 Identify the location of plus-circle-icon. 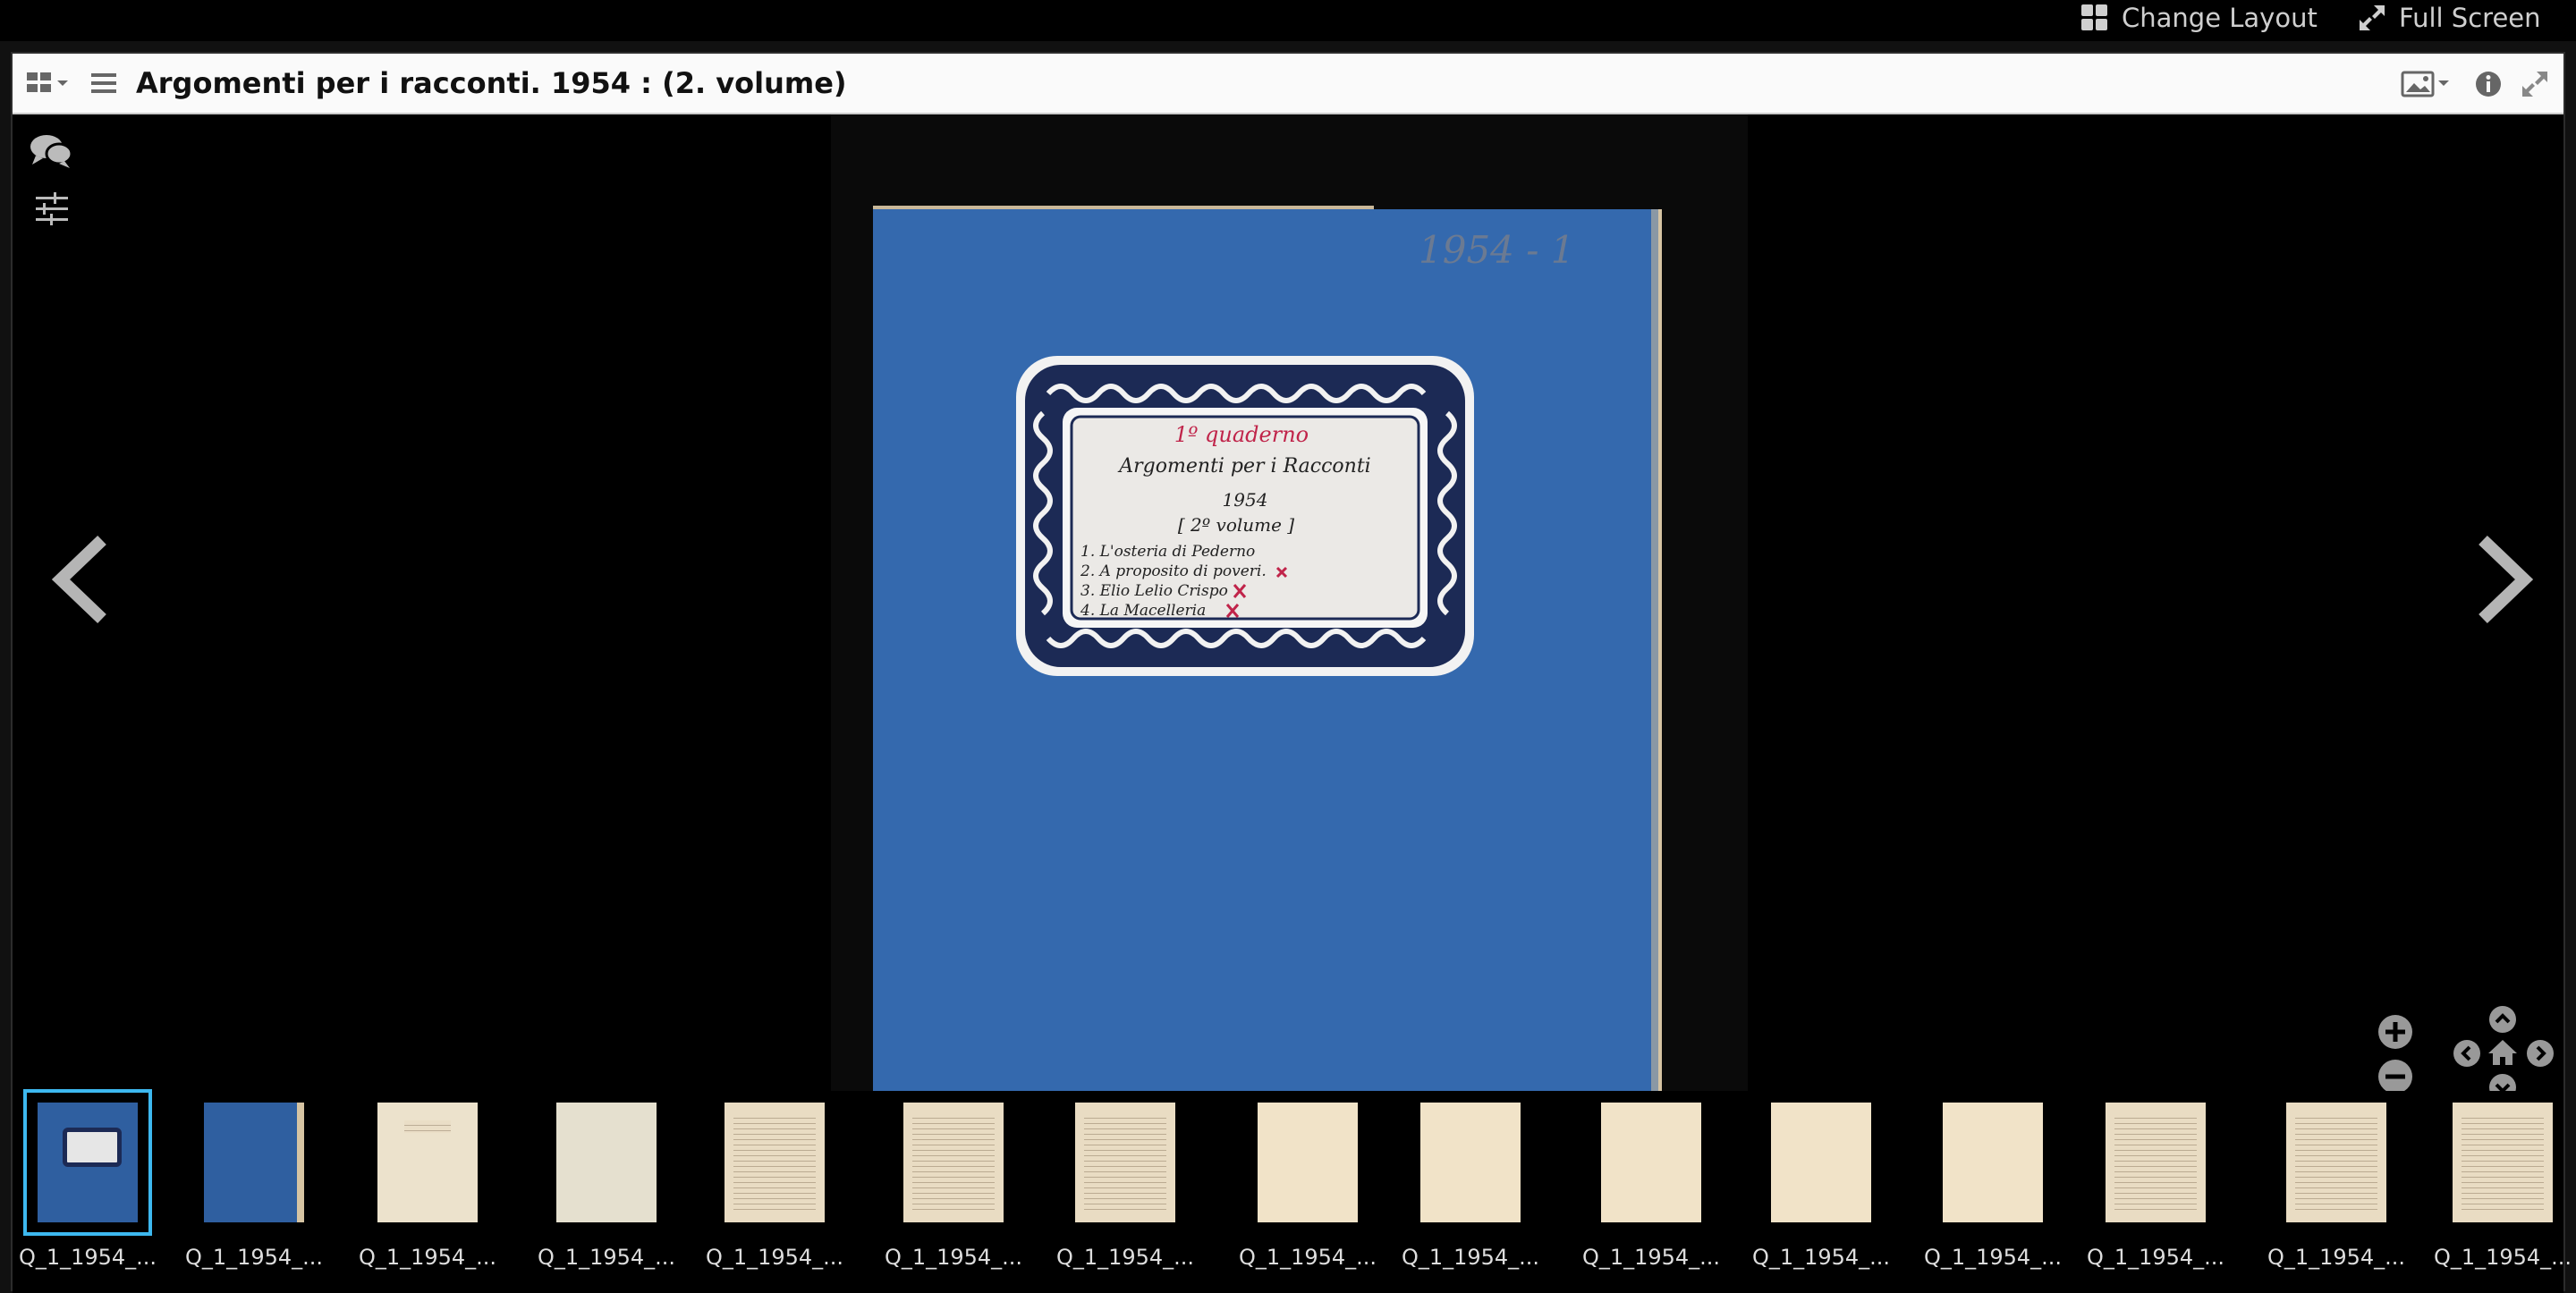
(2395, 1032).